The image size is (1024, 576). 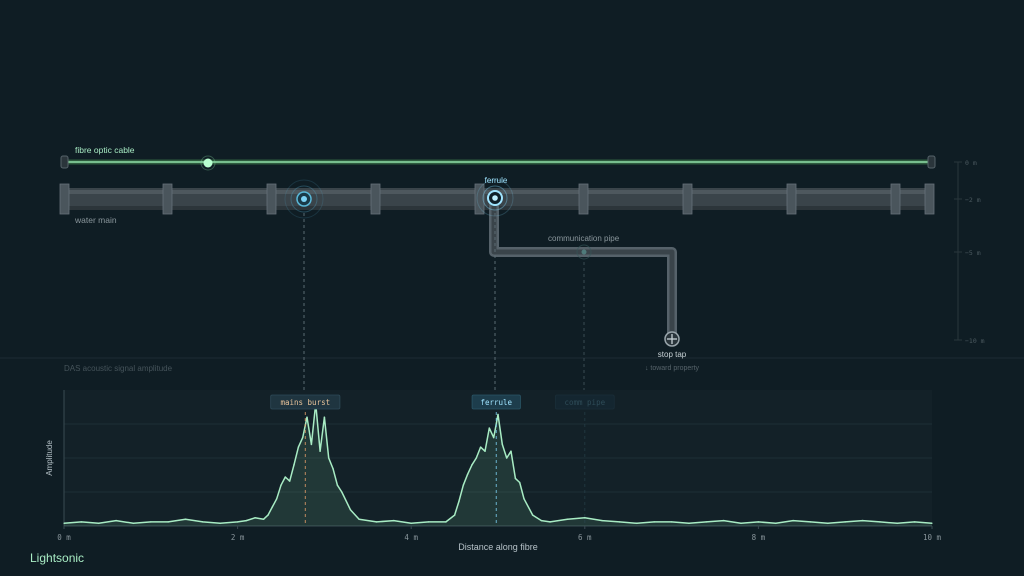 What do you see at coordinates (57, 558) in the screenshot?
I see `brand-logo: Lightsonic` at bounding box center [57, 558].